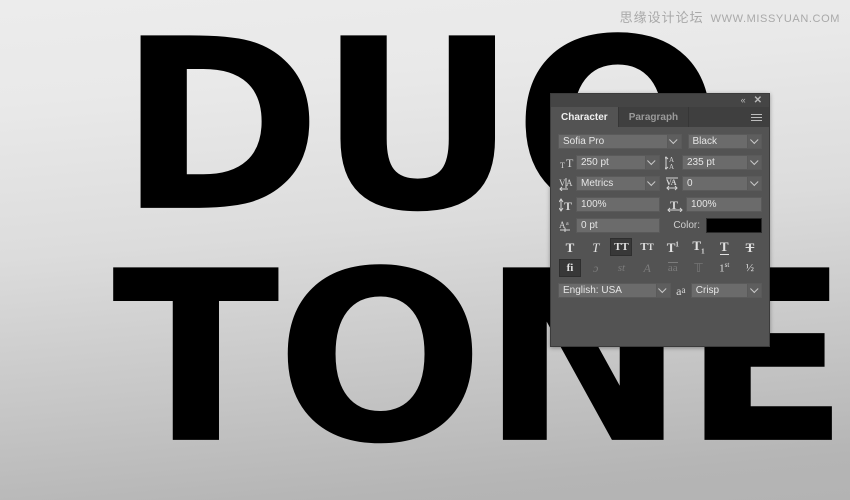 Image resolution: width=850 pixels, height=500 pixels. Describe the element at coordinates (647, 247) in the screenshot. I see `small-caps-button: TT` at that location.